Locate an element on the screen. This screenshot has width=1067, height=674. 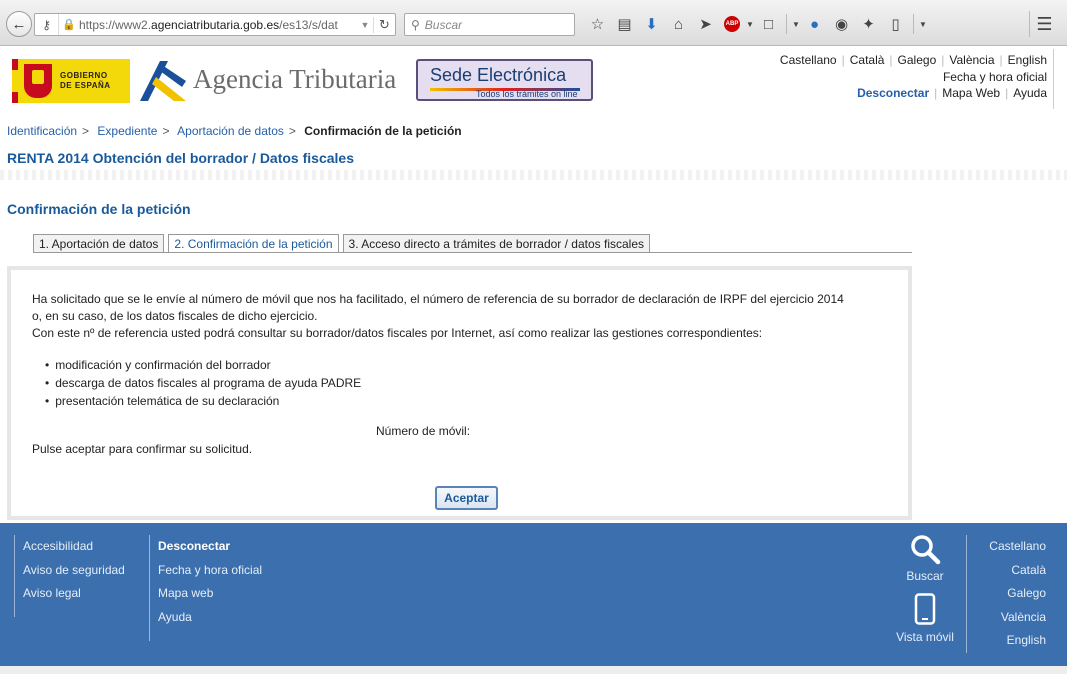
footer-mobile-label: Vista móvil is located at coordinates (925, 637).